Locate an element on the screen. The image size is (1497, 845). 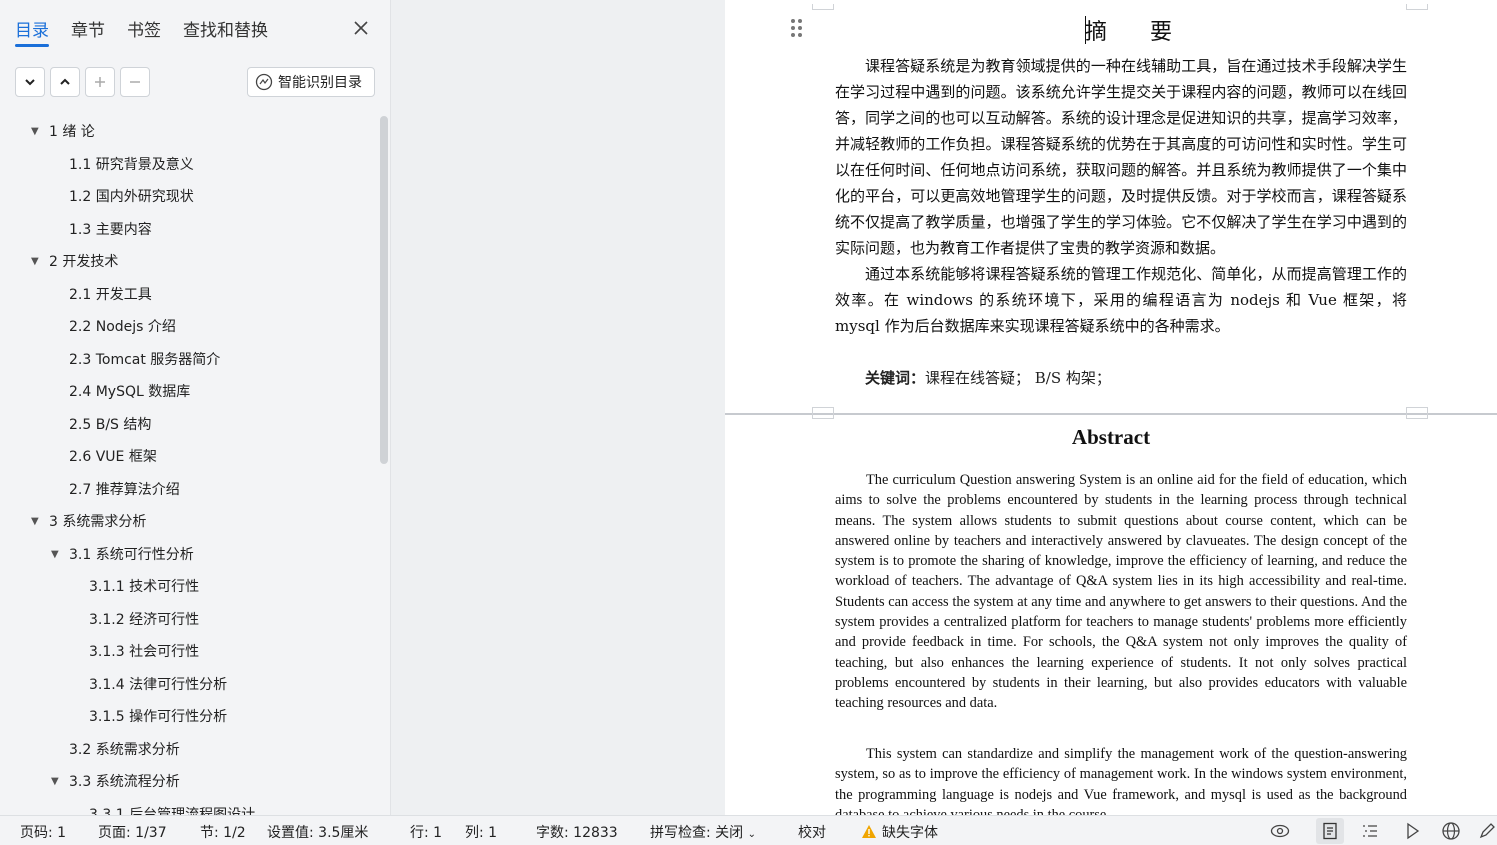
spell-check-label: 拼写检查: 关闭 is located at coordinates (697, 833).